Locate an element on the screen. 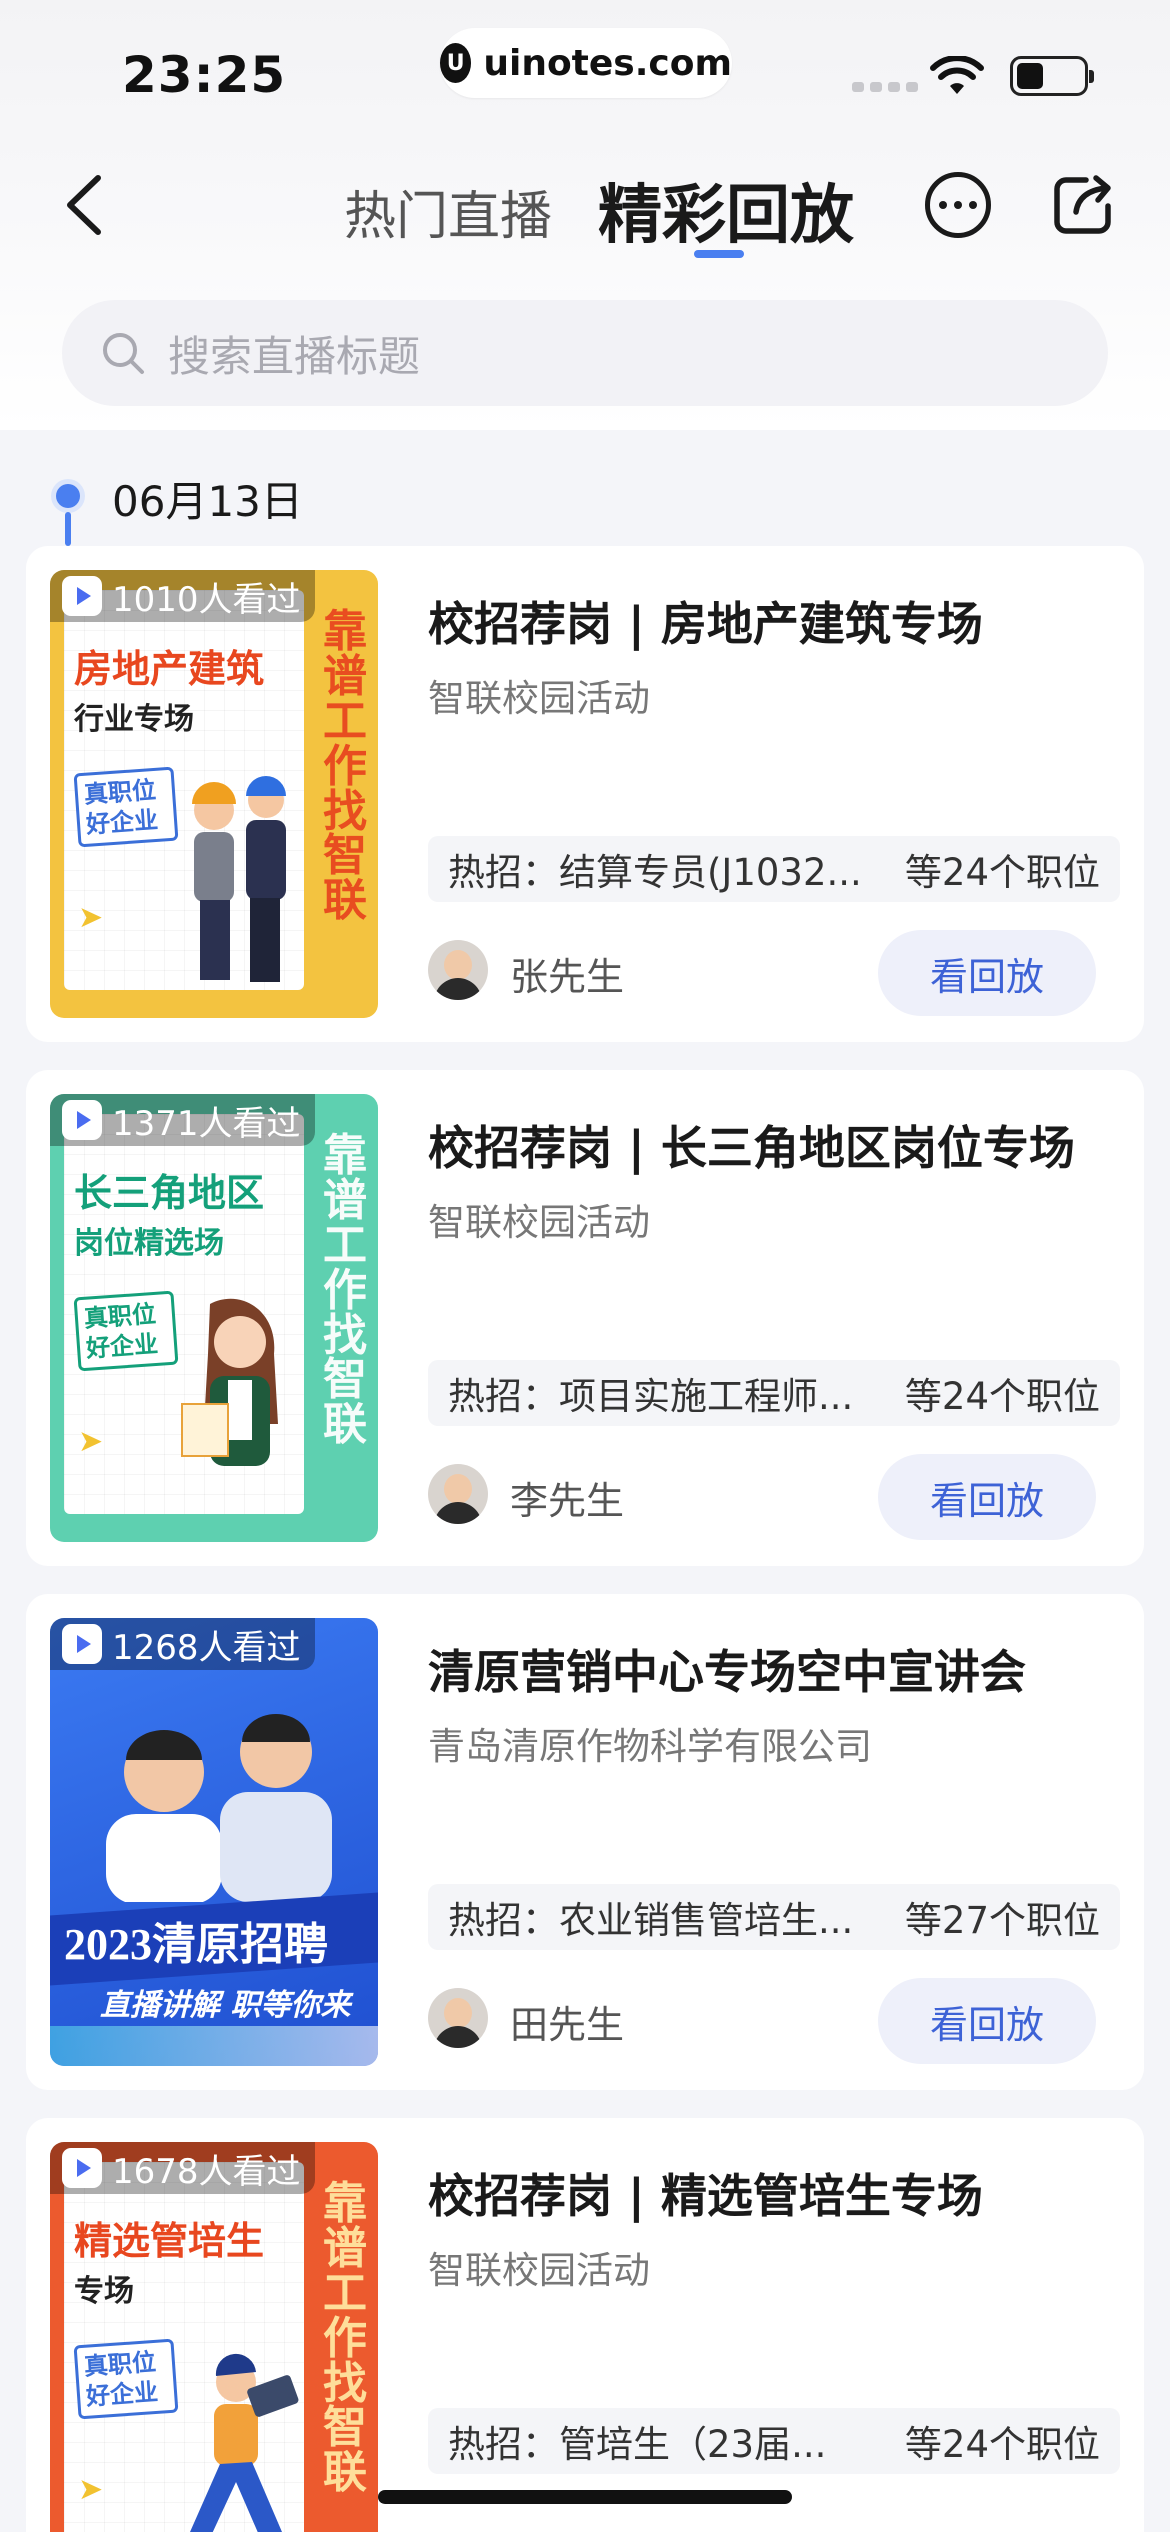 The width and height of the screenshot is (1170, 2532). timeline-line is located at coordinates (68, 529).